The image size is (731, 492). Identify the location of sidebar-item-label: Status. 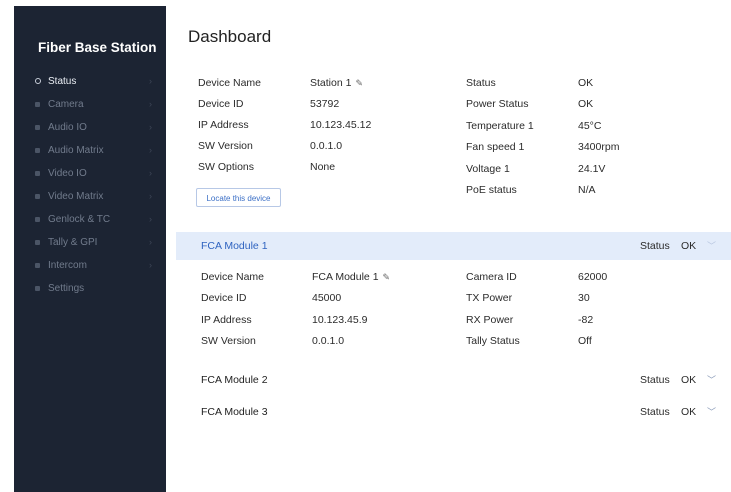
(62, 81).